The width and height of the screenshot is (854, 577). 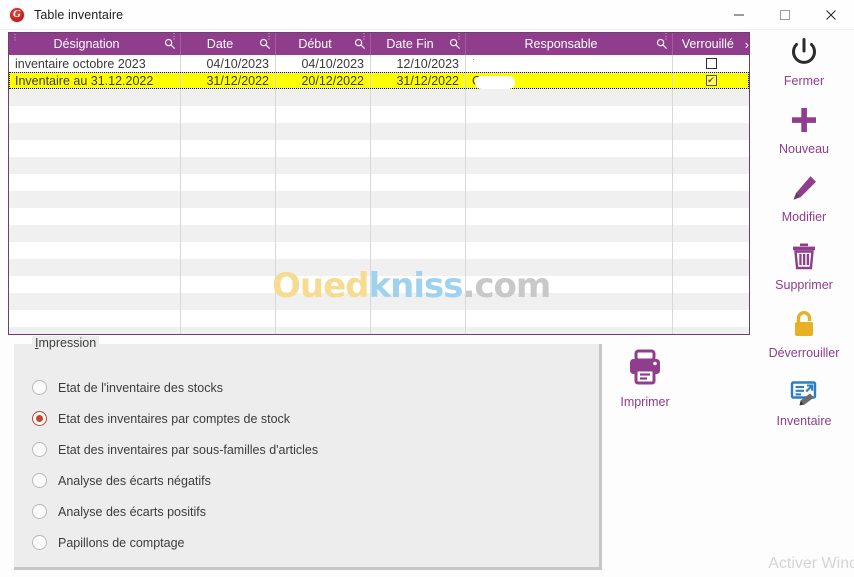 I want to click on sidebar-item-supprimer: Supprimer, so click(x=804, y=264).